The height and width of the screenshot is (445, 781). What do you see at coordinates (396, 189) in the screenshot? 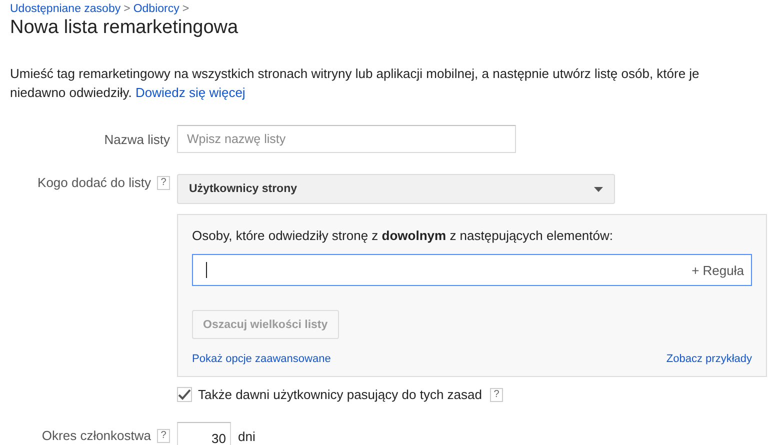
I see `audience-dropdown: Użytkownicy strony` at bounding box center [396, 189].